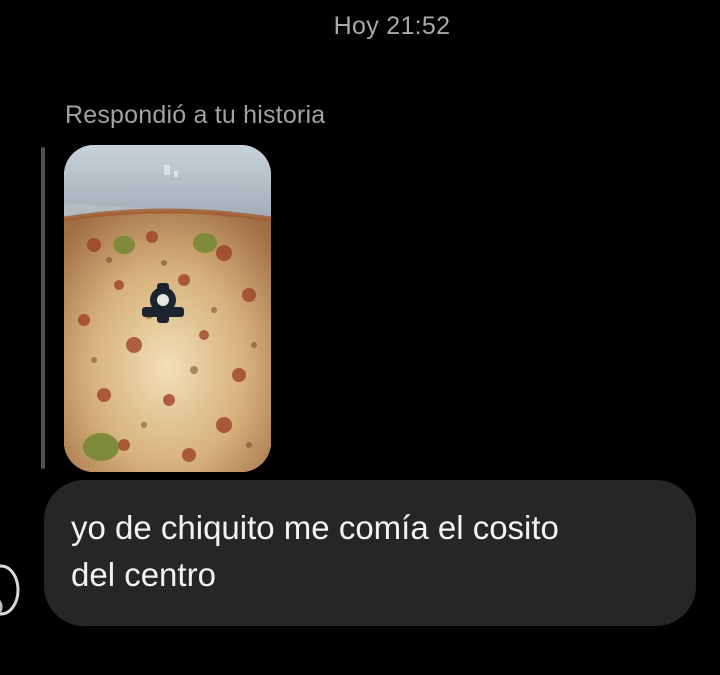  I want to click on pizza-photo, so click(167, 308).